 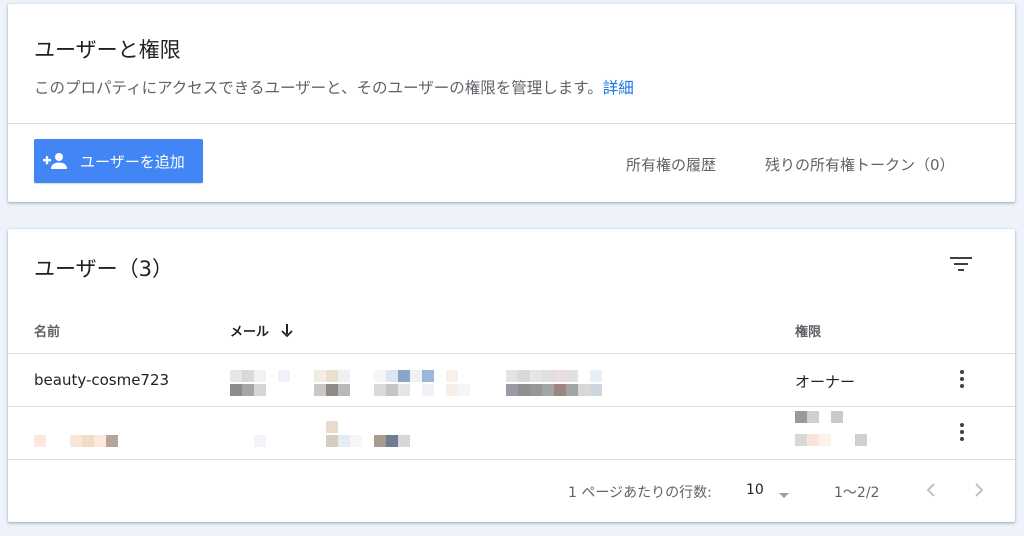 What do you see at coordinates (107, 50) in the screenshot?
I see `page-title: ユーザーと権限` at bounding box center [107, 50].